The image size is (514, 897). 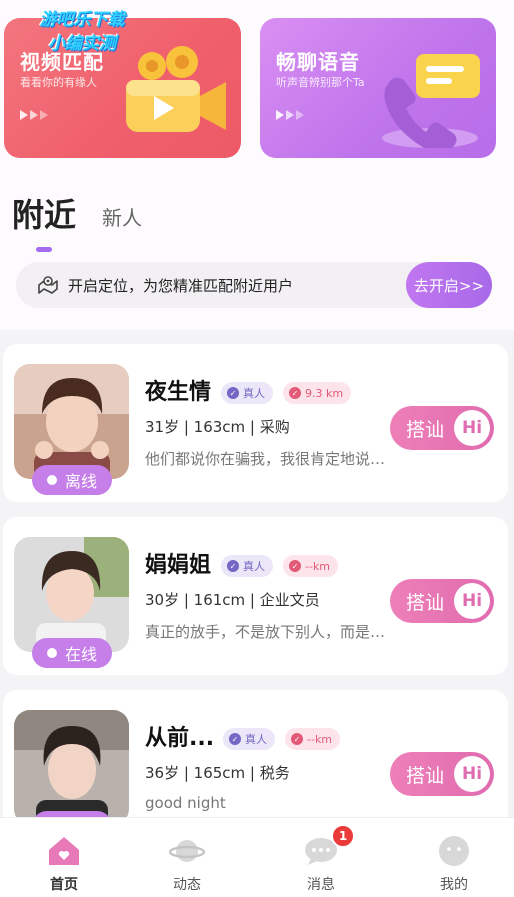 What do you see at coordinates (217, 427) in the screenshot?
I see `user-info: 31岁 | 163cm | 采购` at bounding box center [217, 427].